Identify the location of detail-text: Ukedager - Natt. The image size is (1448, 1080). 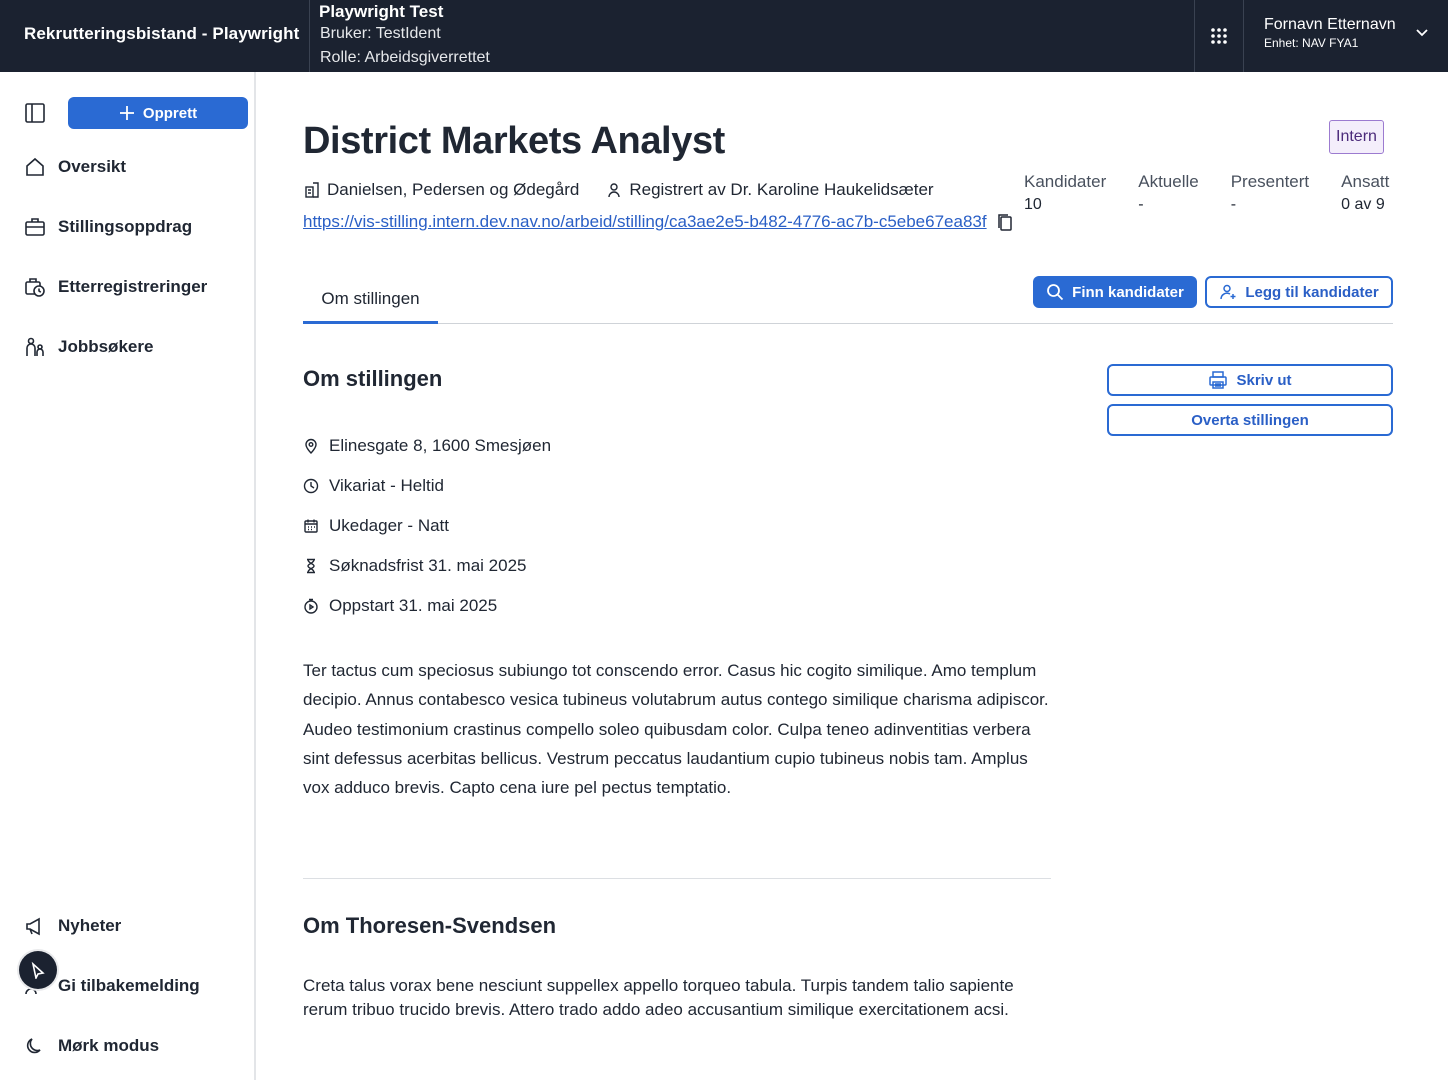
(389, 525).